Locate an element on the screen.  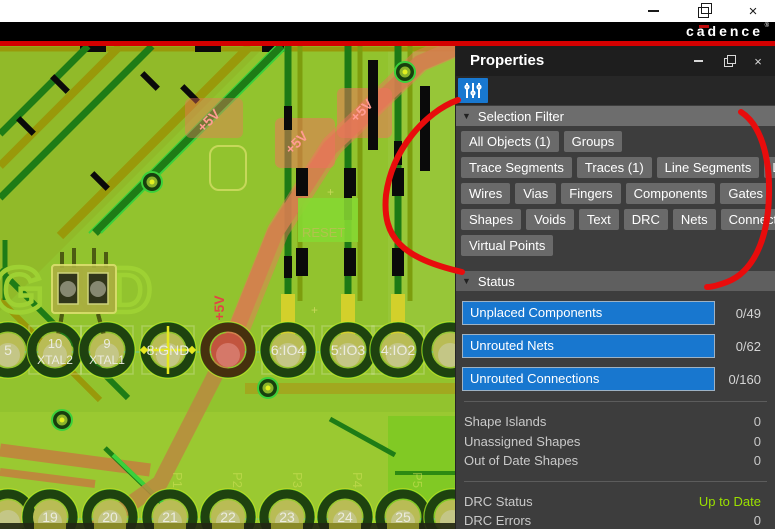
pcb-pad: 6:IO4 is located at coordinates (288, 350).